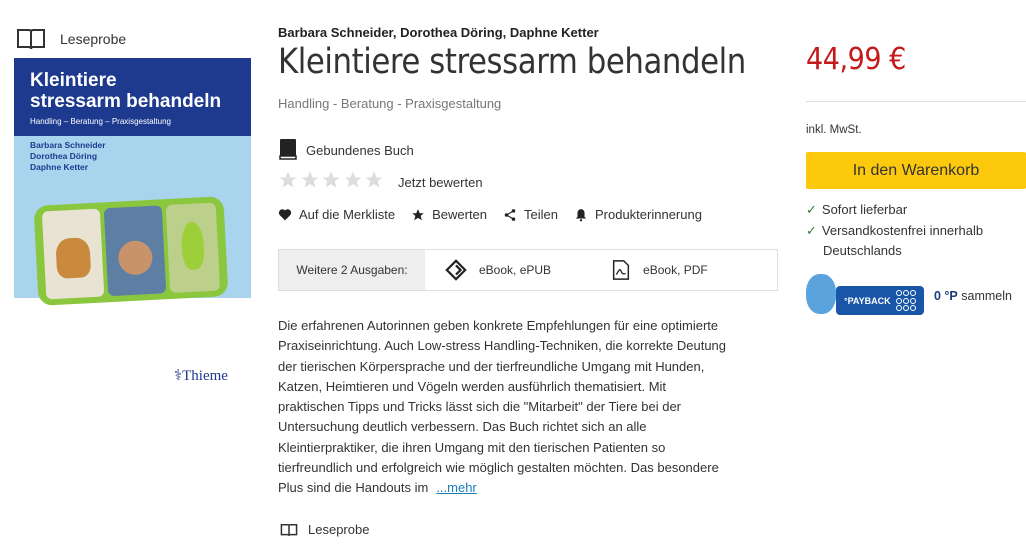  I want to click on edition-epub: eBook, ePUB, so click(498, 270).